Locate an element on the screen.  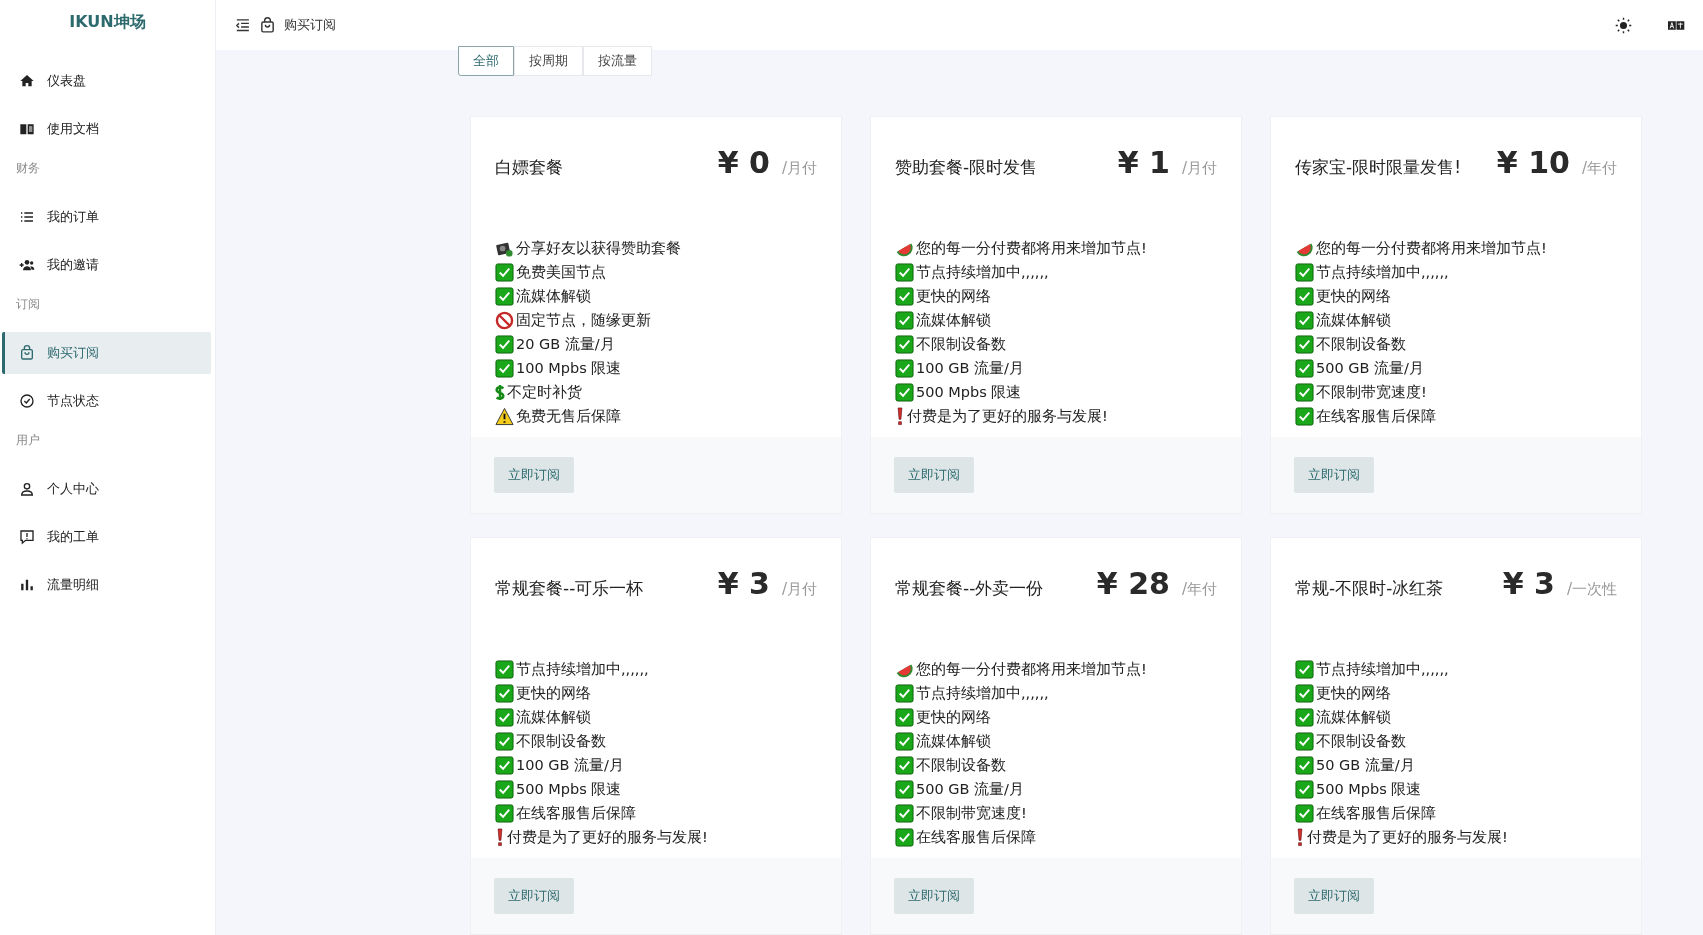
filter-tab: 全部 is located at coordinates (486, 61).